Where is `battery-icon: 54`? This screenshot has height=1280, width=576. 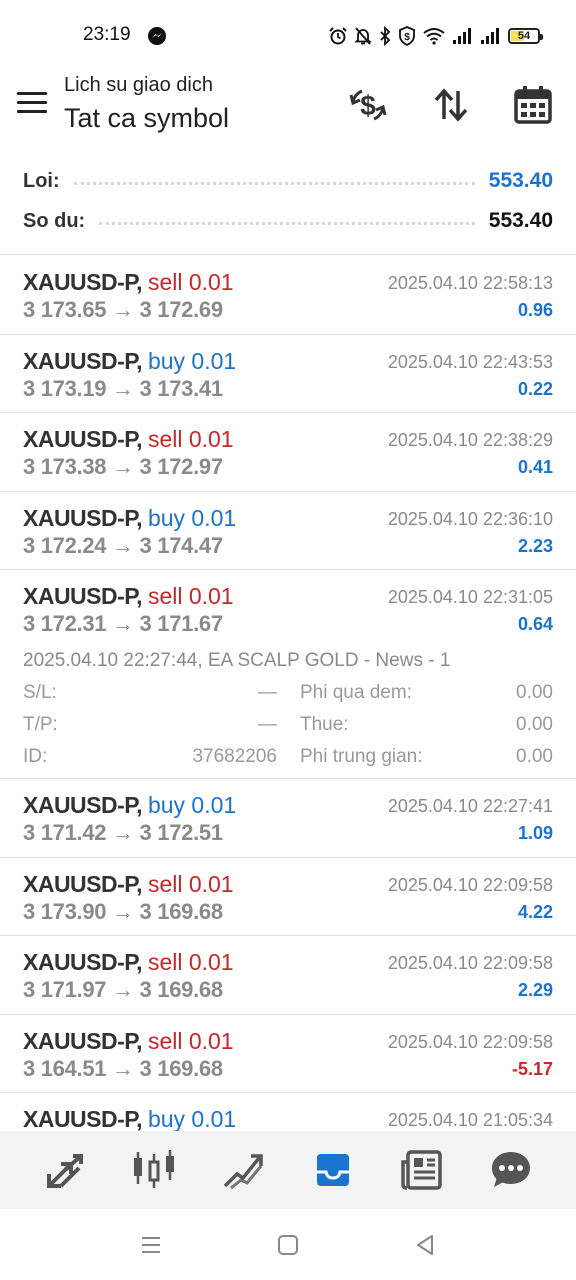 battery-icon: 54 is located at coordinates (525, 36).